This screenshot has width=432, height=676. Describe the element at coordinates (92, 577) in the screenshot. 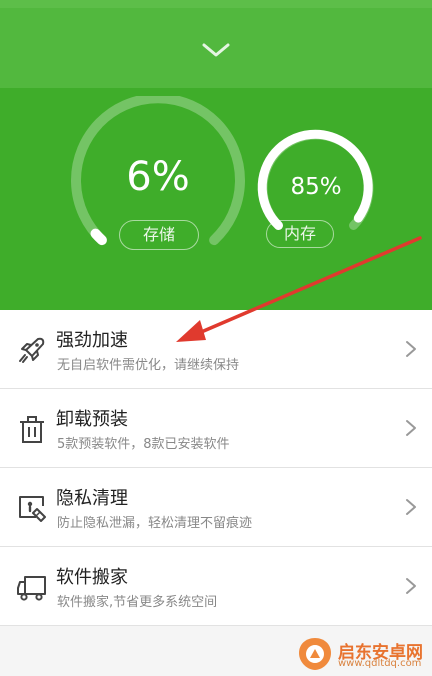

I see `item-title: 软件搬家` at that location.